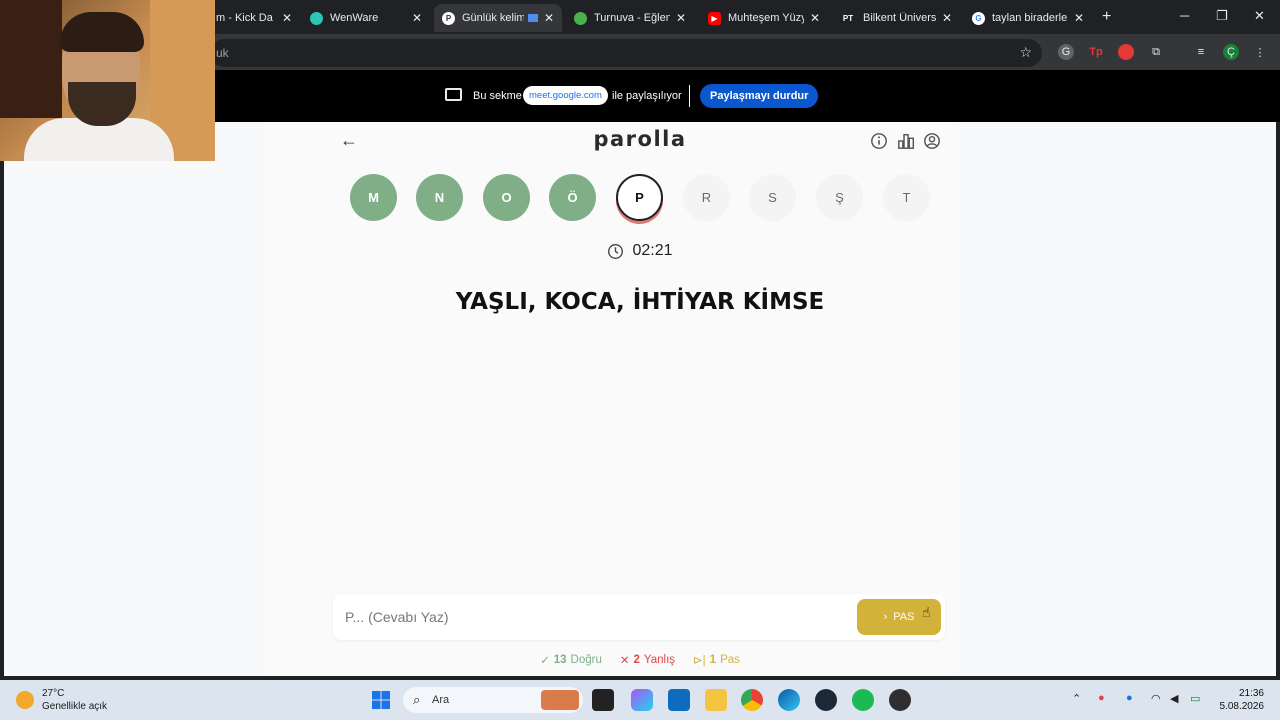 The image size is (1280, 720). I want to click on tab-bilkent: PT Bilkent Üniversit ✕, so click(896, 18).